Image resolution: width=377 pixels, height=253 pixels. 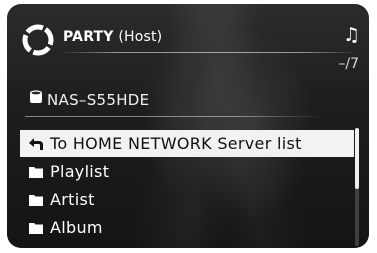 I want to click on list-item-album: Album, so click(x=187, y=227).